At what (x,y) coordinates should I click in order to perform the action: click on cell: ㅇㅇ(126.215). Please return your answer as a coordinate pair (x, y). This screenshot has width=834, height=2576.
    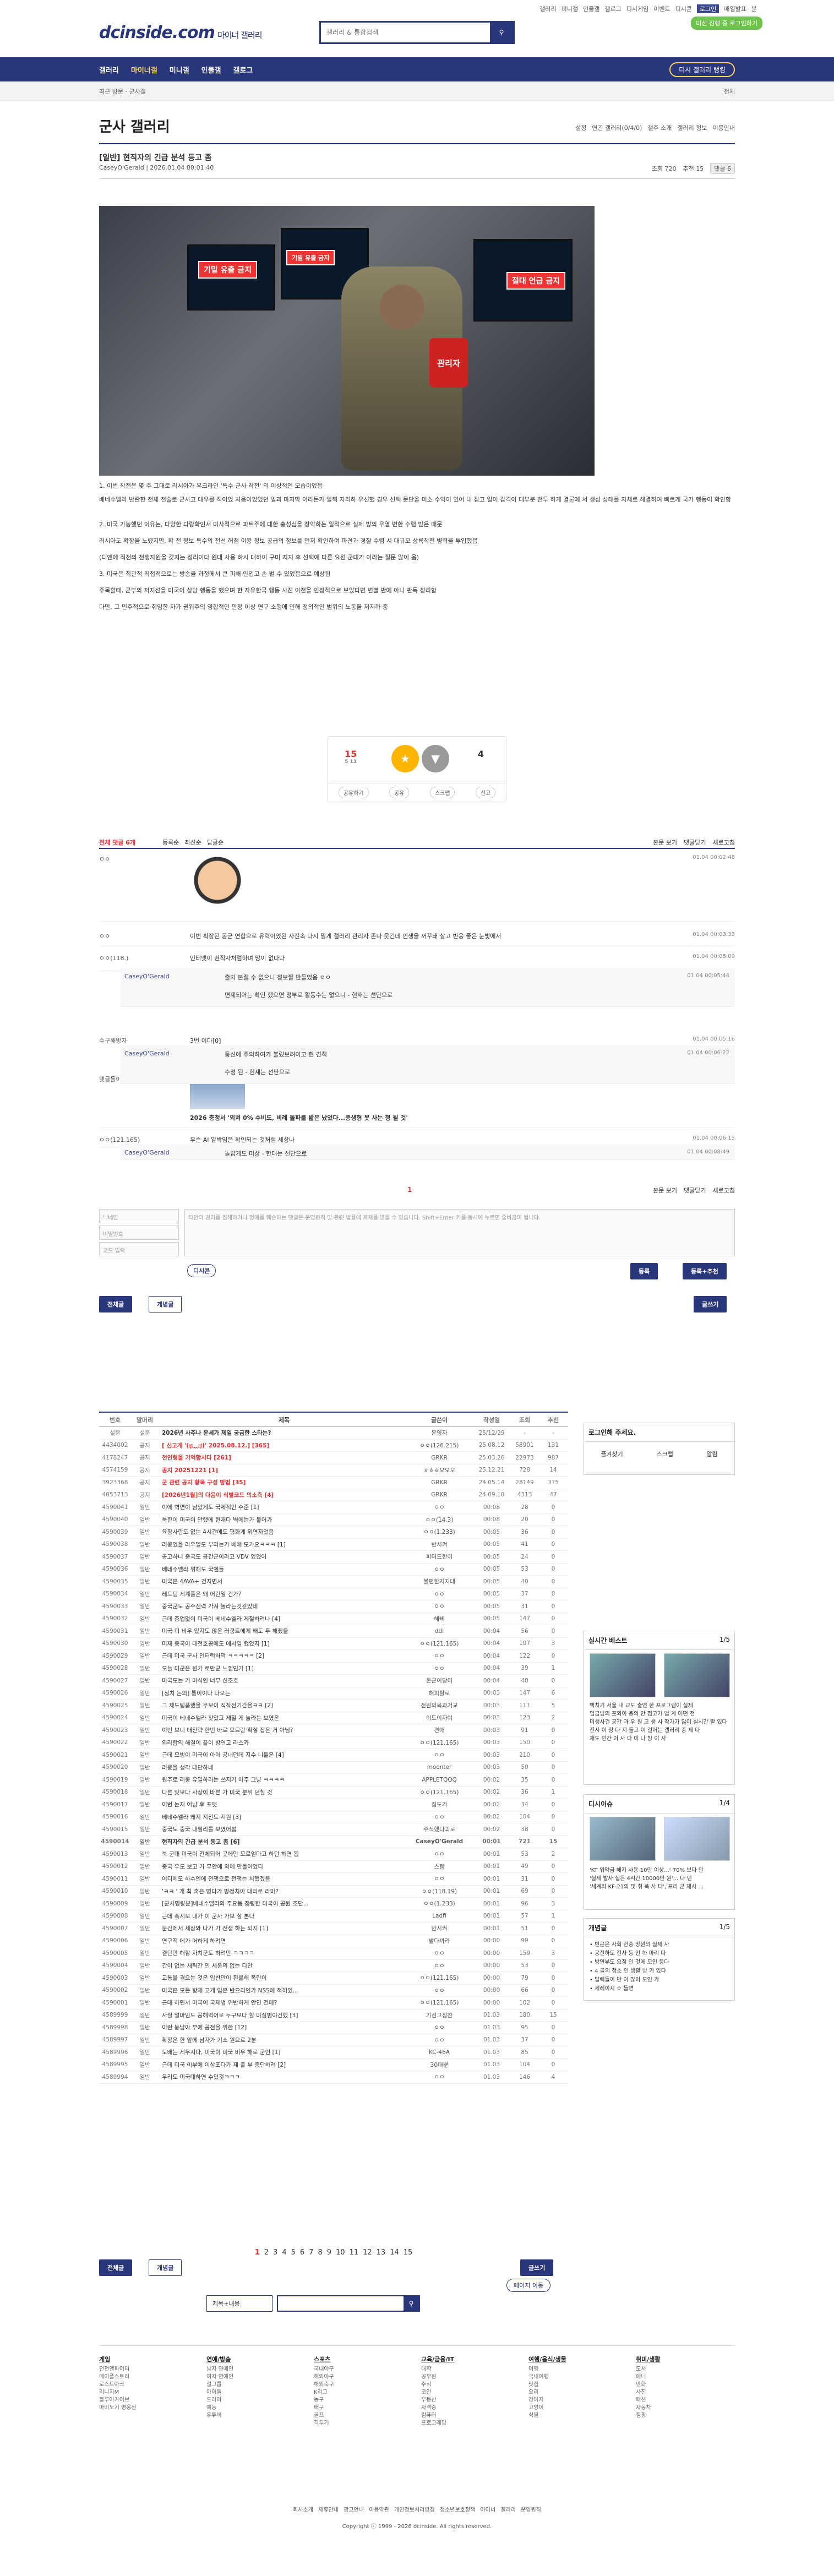
    Looking at the image, I should click on (439, 1445).